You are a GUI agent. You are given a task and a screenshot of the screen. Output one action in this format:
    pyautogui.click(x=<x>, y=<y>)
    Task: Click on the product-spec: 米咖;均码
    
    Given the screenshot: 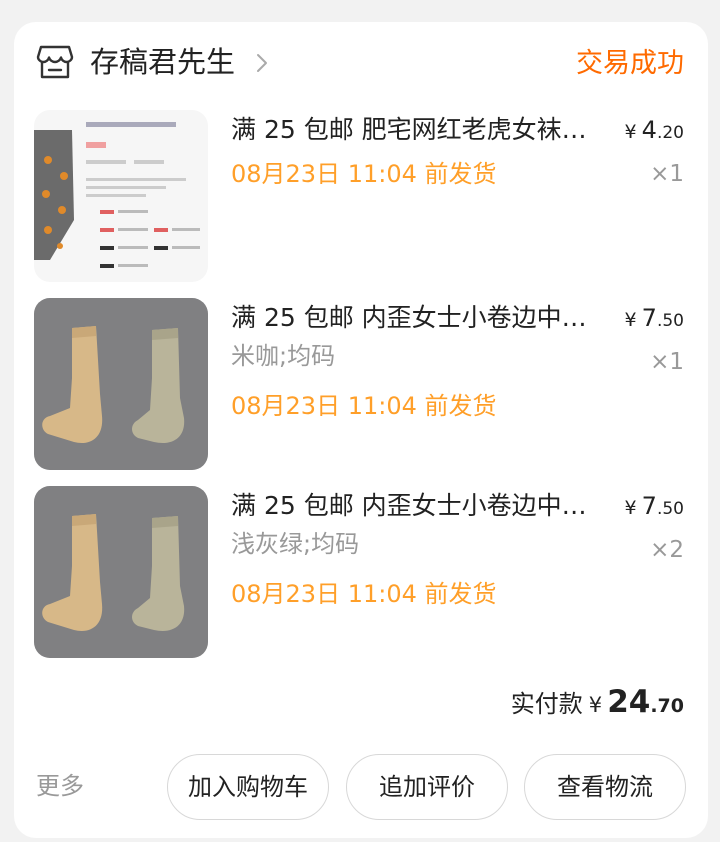 What is the action you would take?
    pyautogui.click(x=283, y=356)
    